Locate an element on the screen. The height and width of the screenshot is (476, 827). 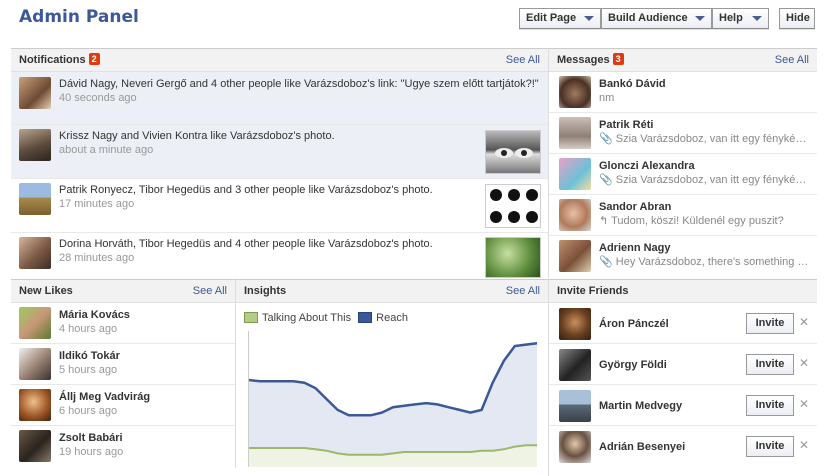
legend-item-talking: Talking About This is located at coordinates (297, 318).